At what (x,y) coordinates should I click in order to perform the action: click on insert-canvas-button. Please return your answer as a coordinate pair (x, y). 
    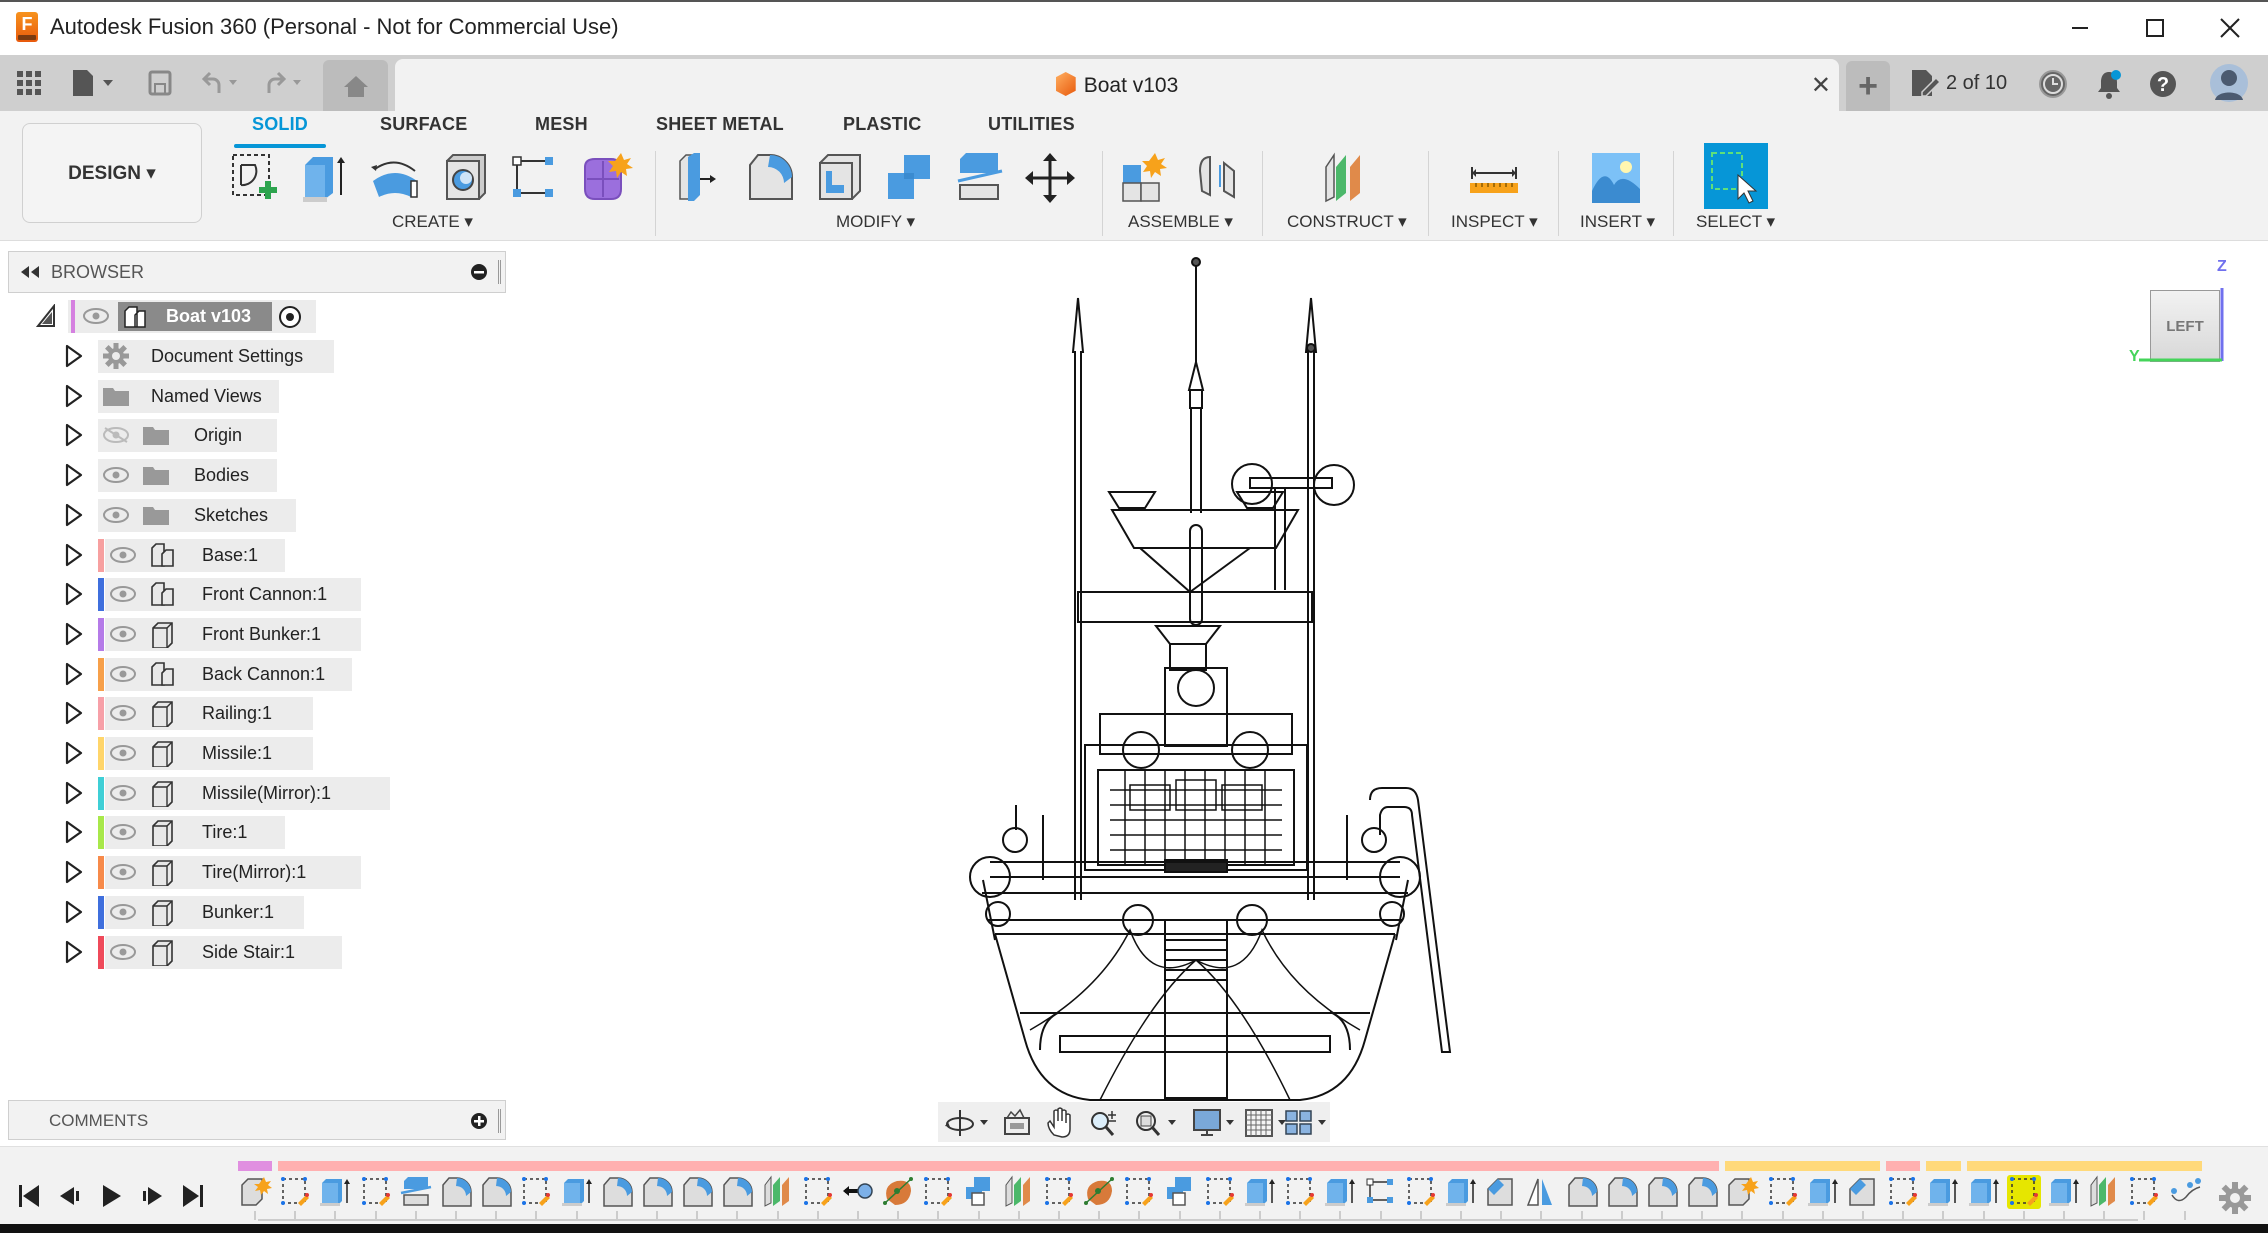
    Looking at the image, I should click on (1616, 178).